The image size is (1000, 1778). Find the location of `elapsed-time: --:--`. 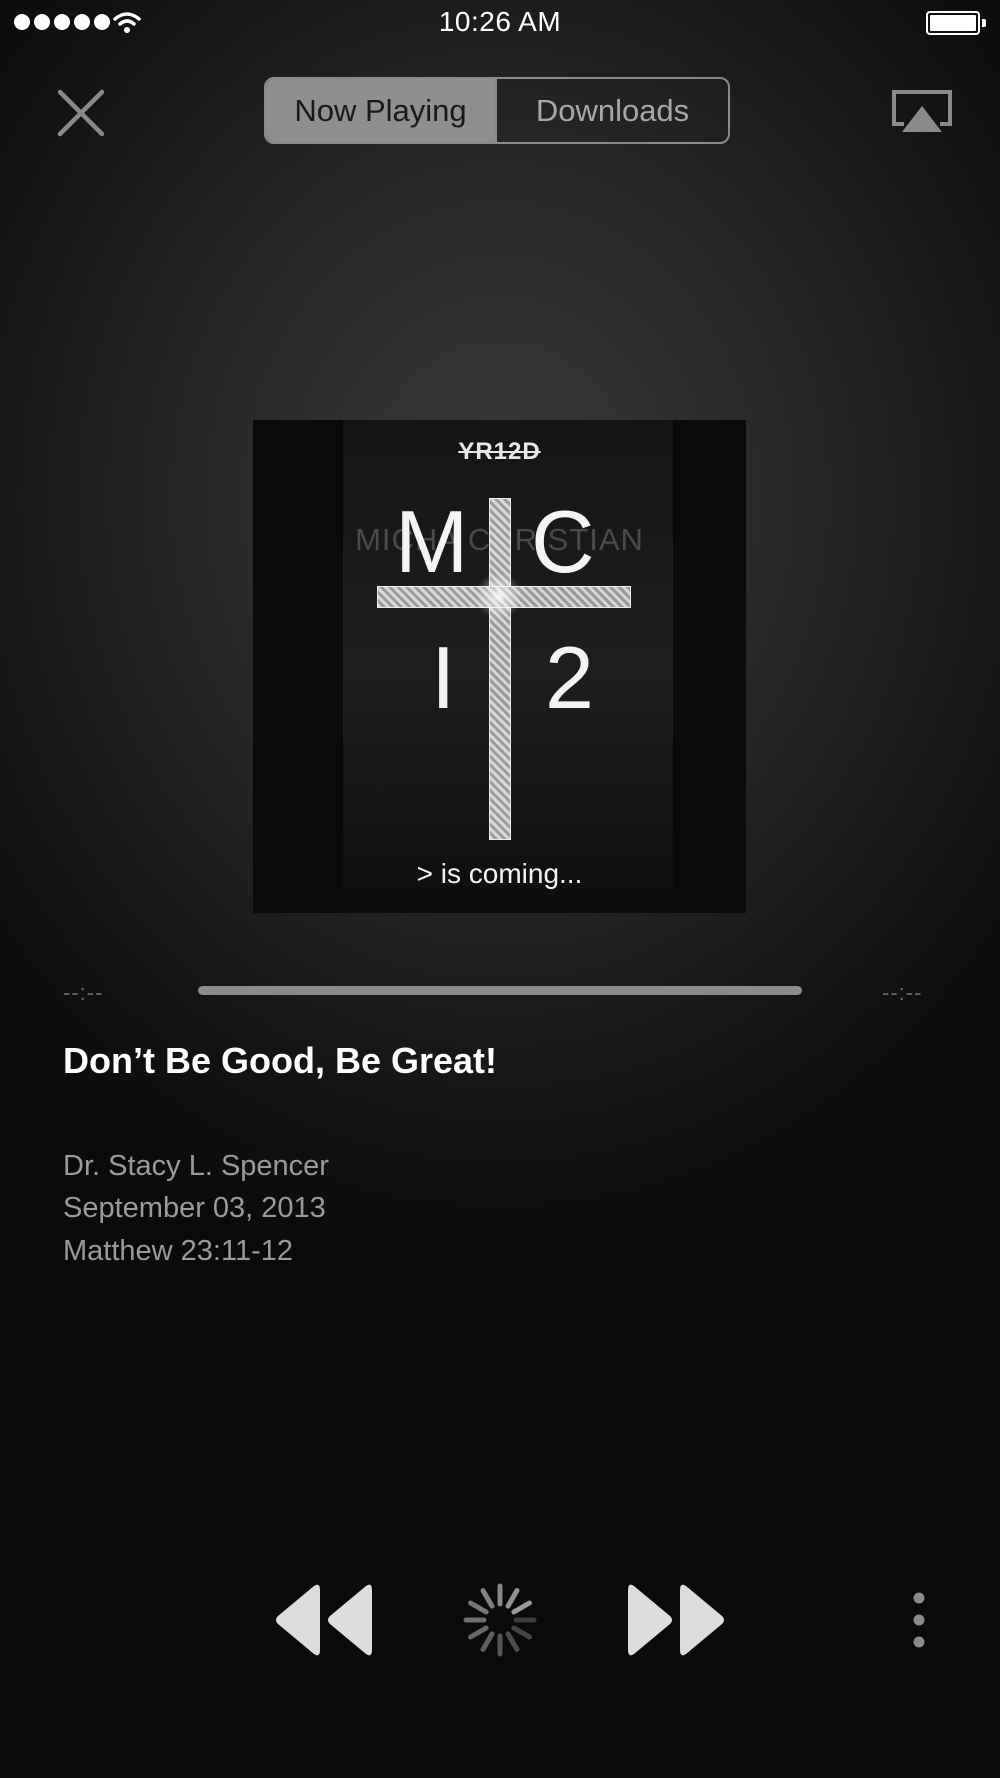

elapsed-time: --:-- is located at coordinates (83, 992).